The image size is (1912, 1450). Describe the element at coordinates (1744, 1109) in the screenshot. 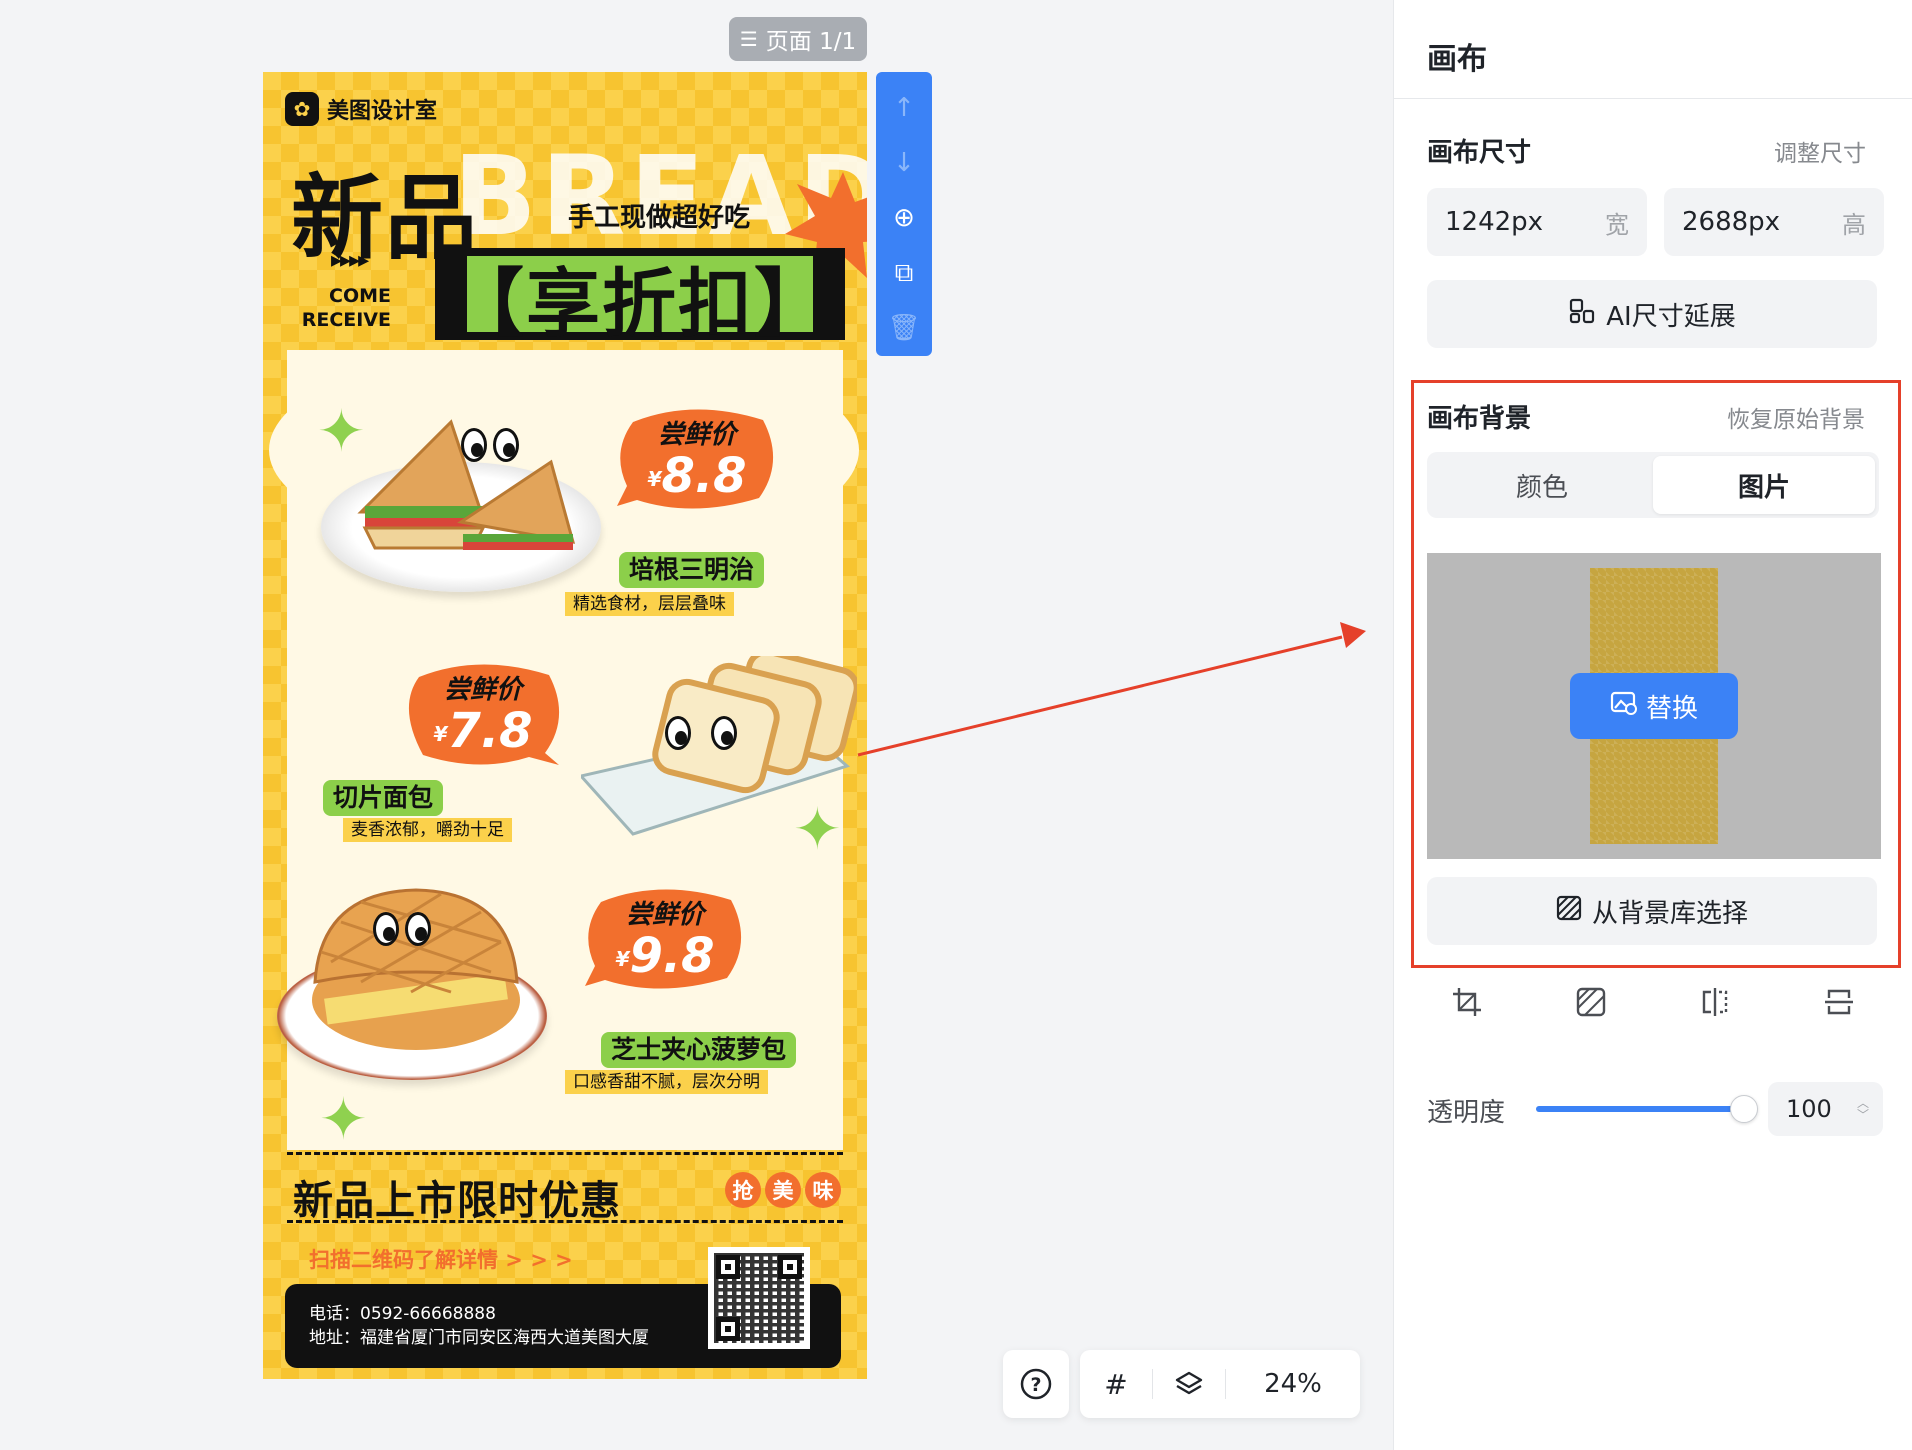

I see `opacity-slider-thumb` at that location.